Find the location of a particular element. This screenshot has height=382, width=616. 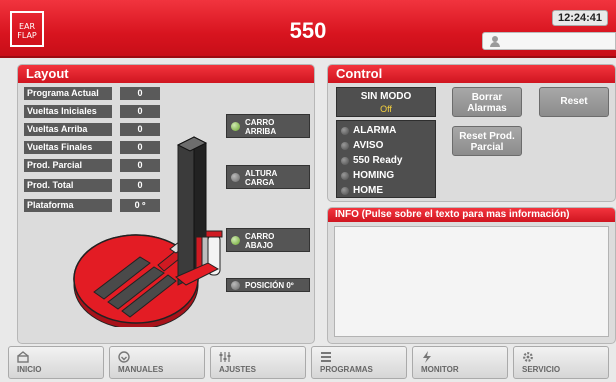

nav-label: MANUALES is located at coordinates (141, 369).